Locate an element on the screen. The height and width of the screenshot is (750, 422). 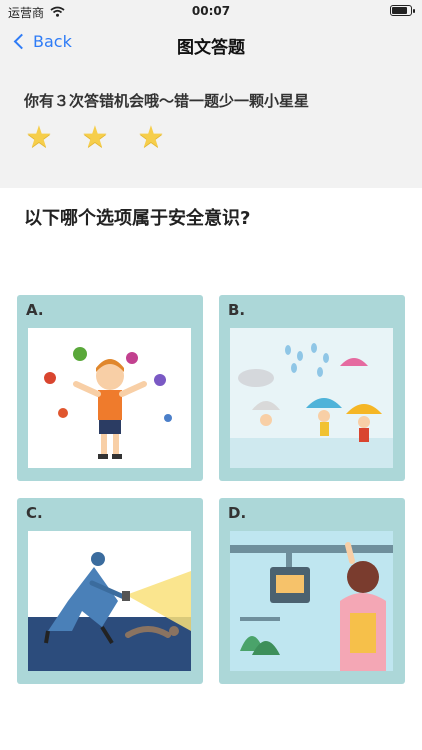
star-rating: ★ ★ ★ is located at coordinates (95, 137).